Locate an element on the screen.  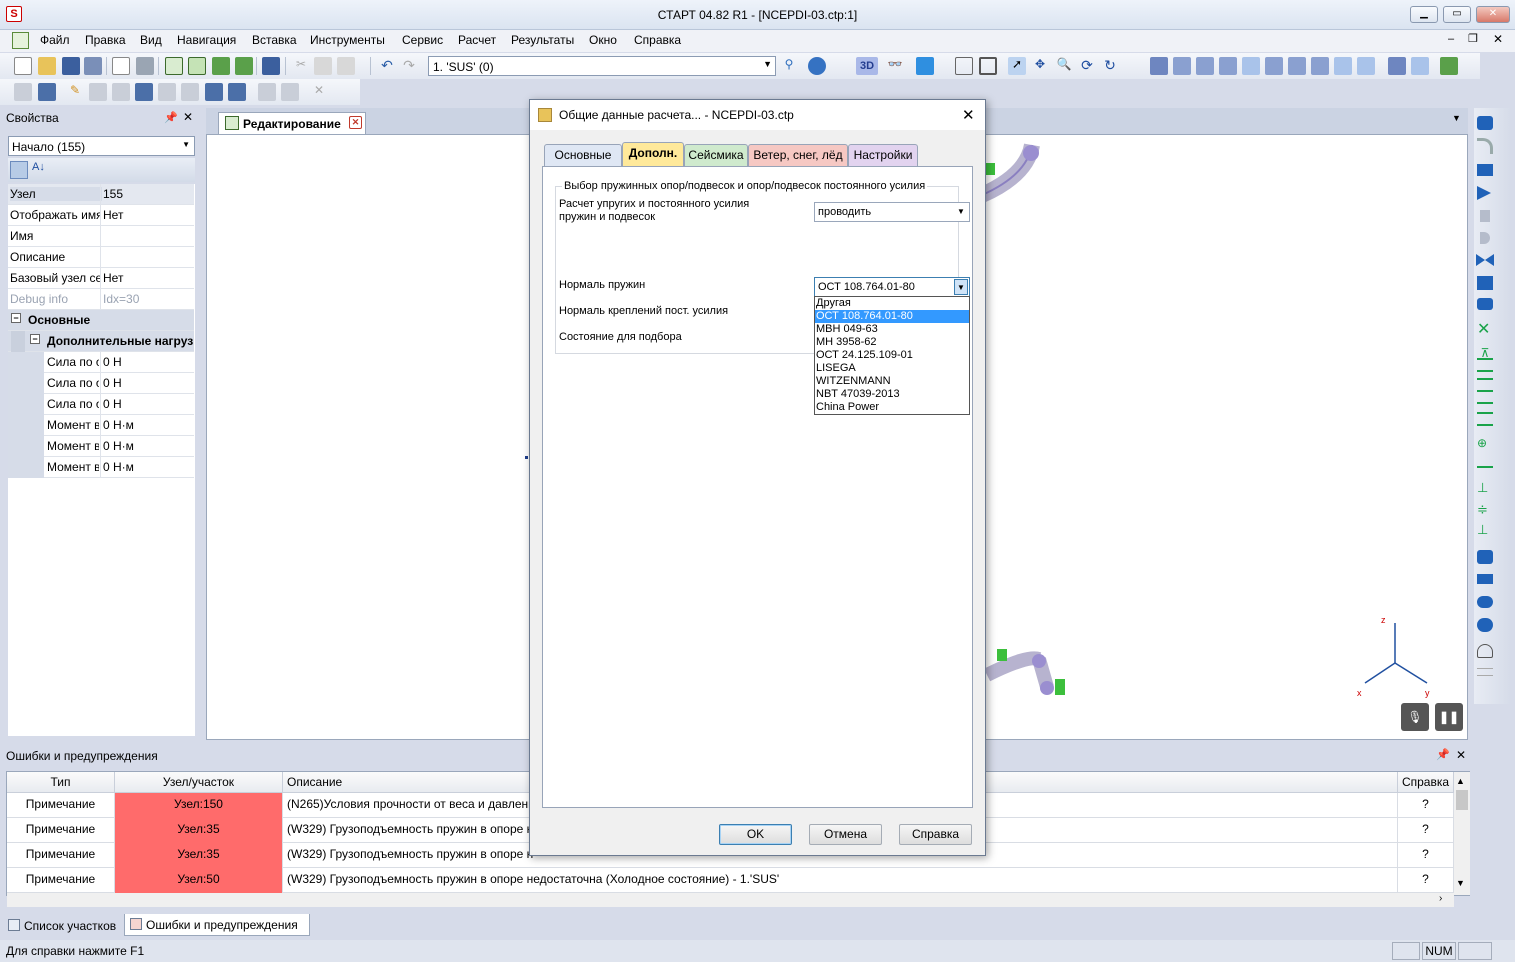
spring-norm-option: LISEGA is located at coordinates (892, 368).